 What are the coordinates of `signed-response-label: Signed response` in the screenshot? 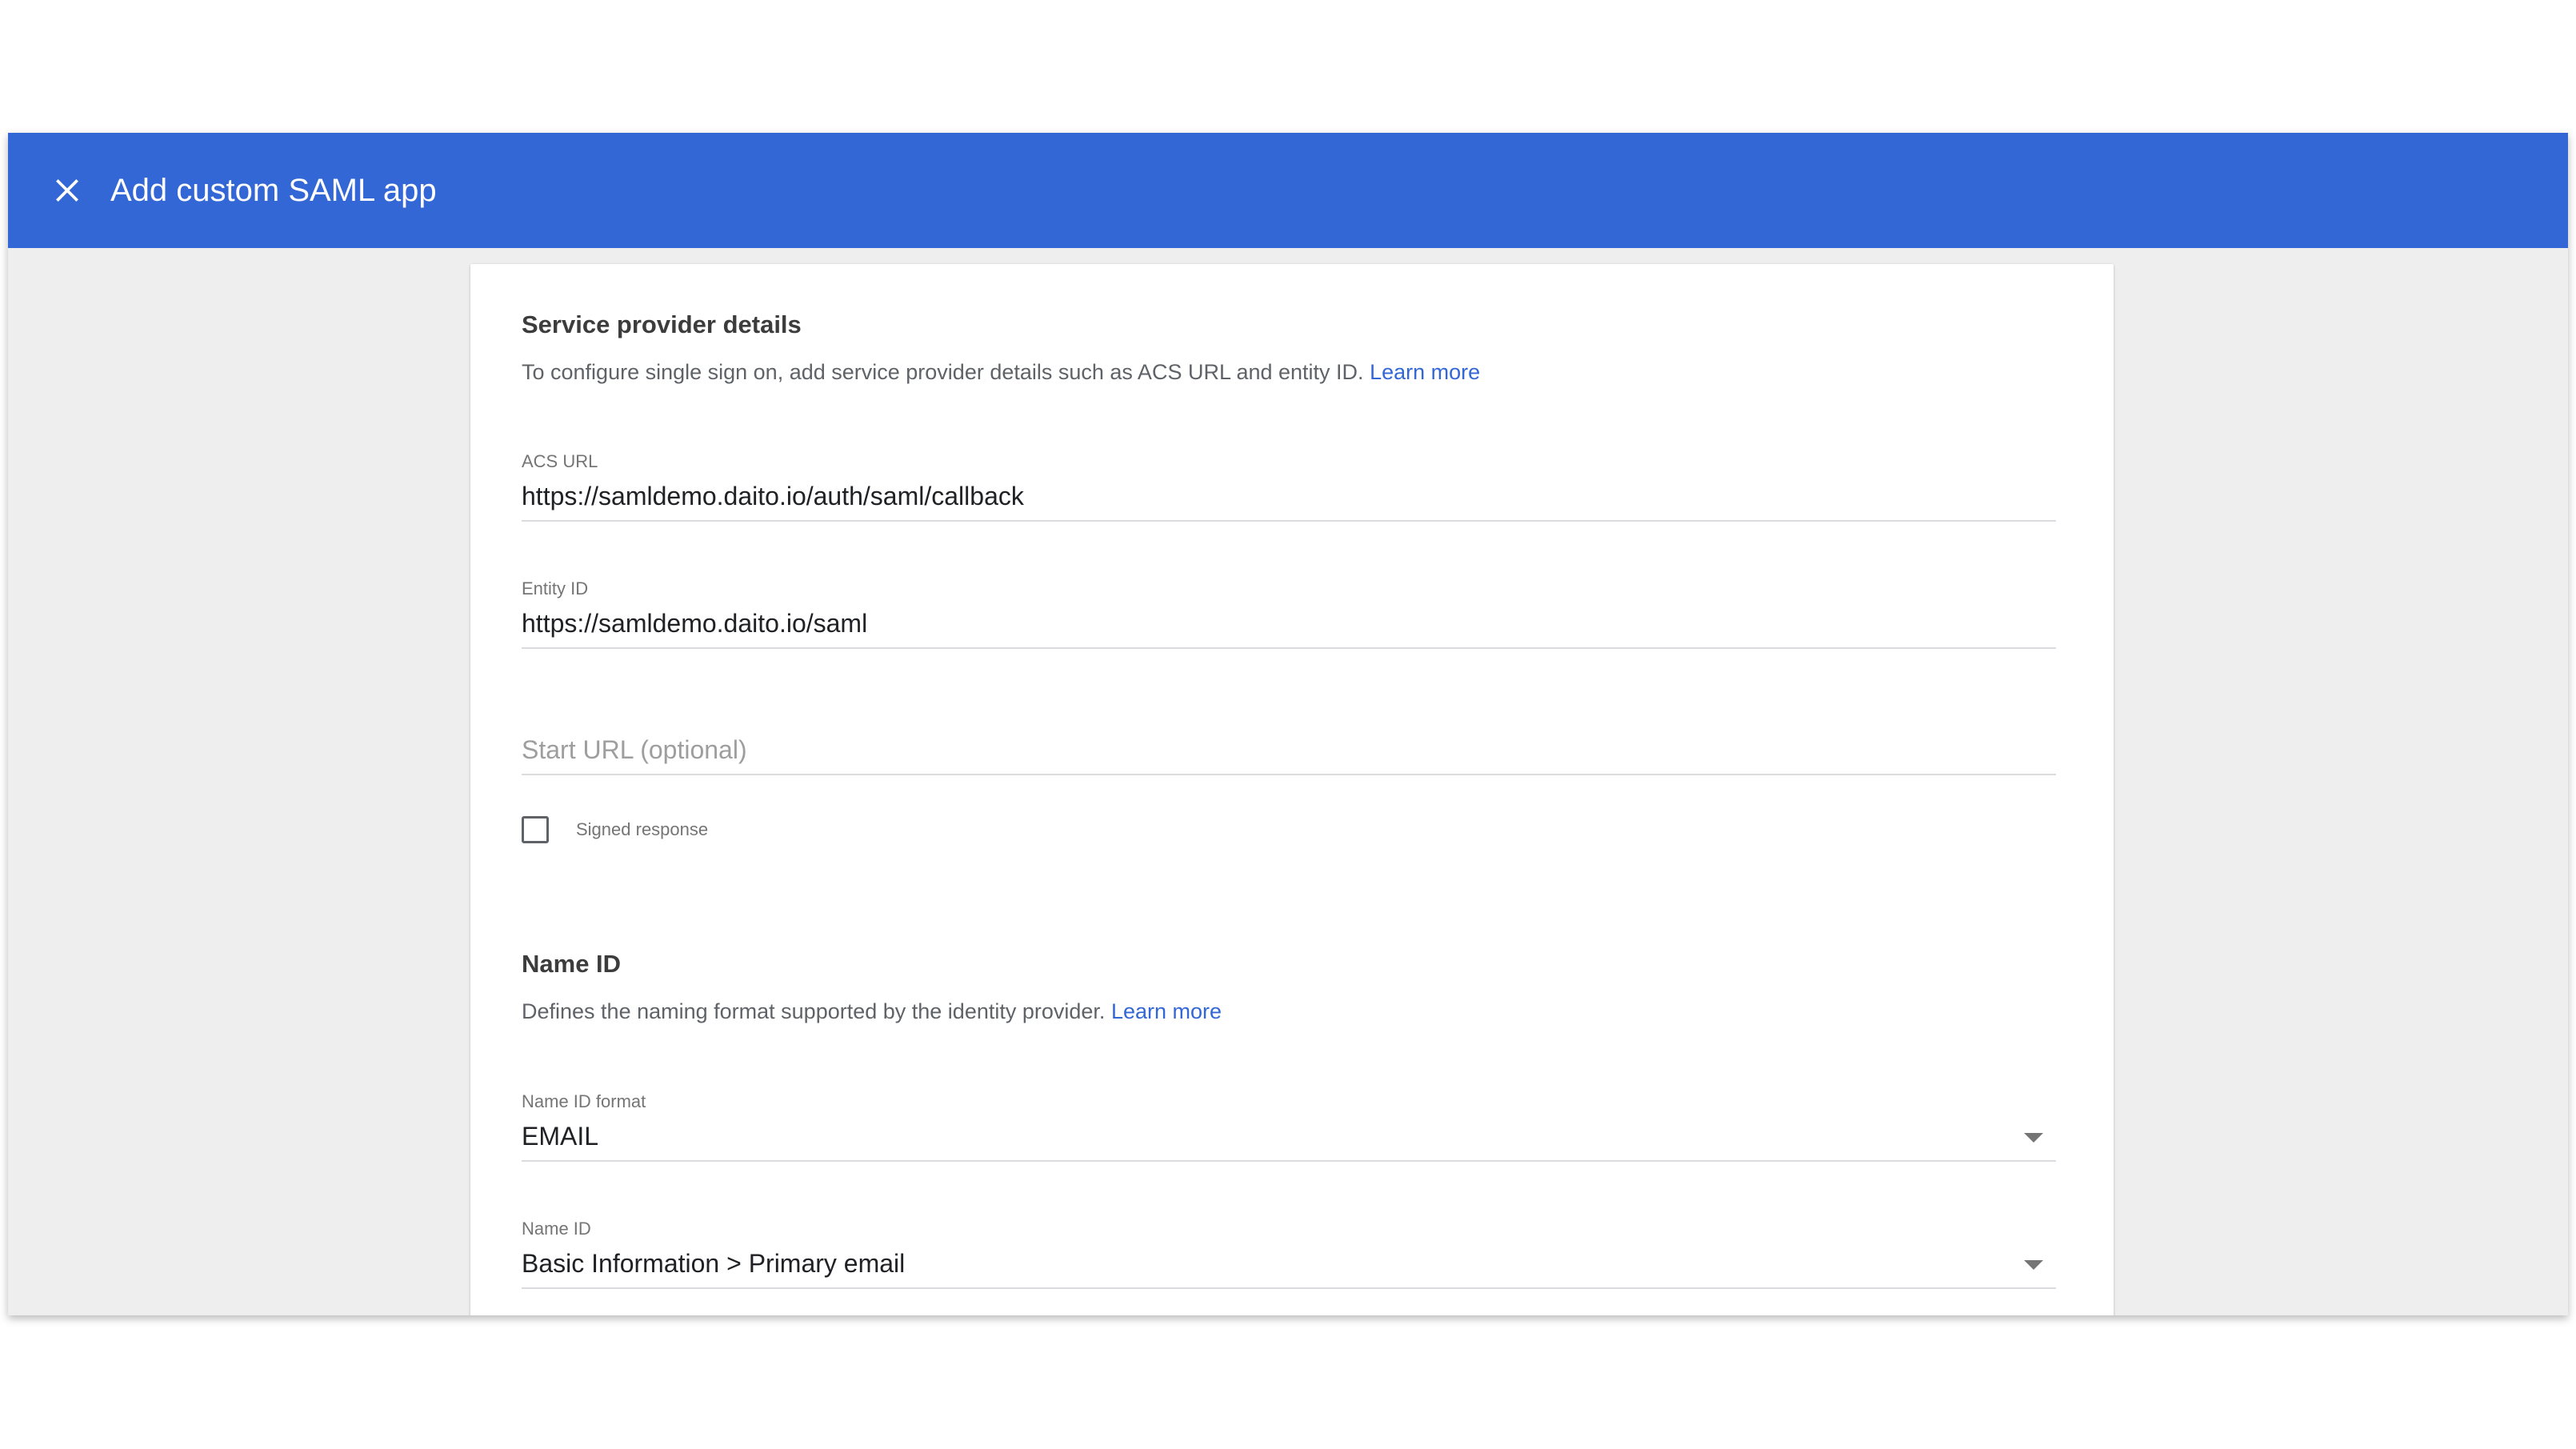 It's located at (642, 829).